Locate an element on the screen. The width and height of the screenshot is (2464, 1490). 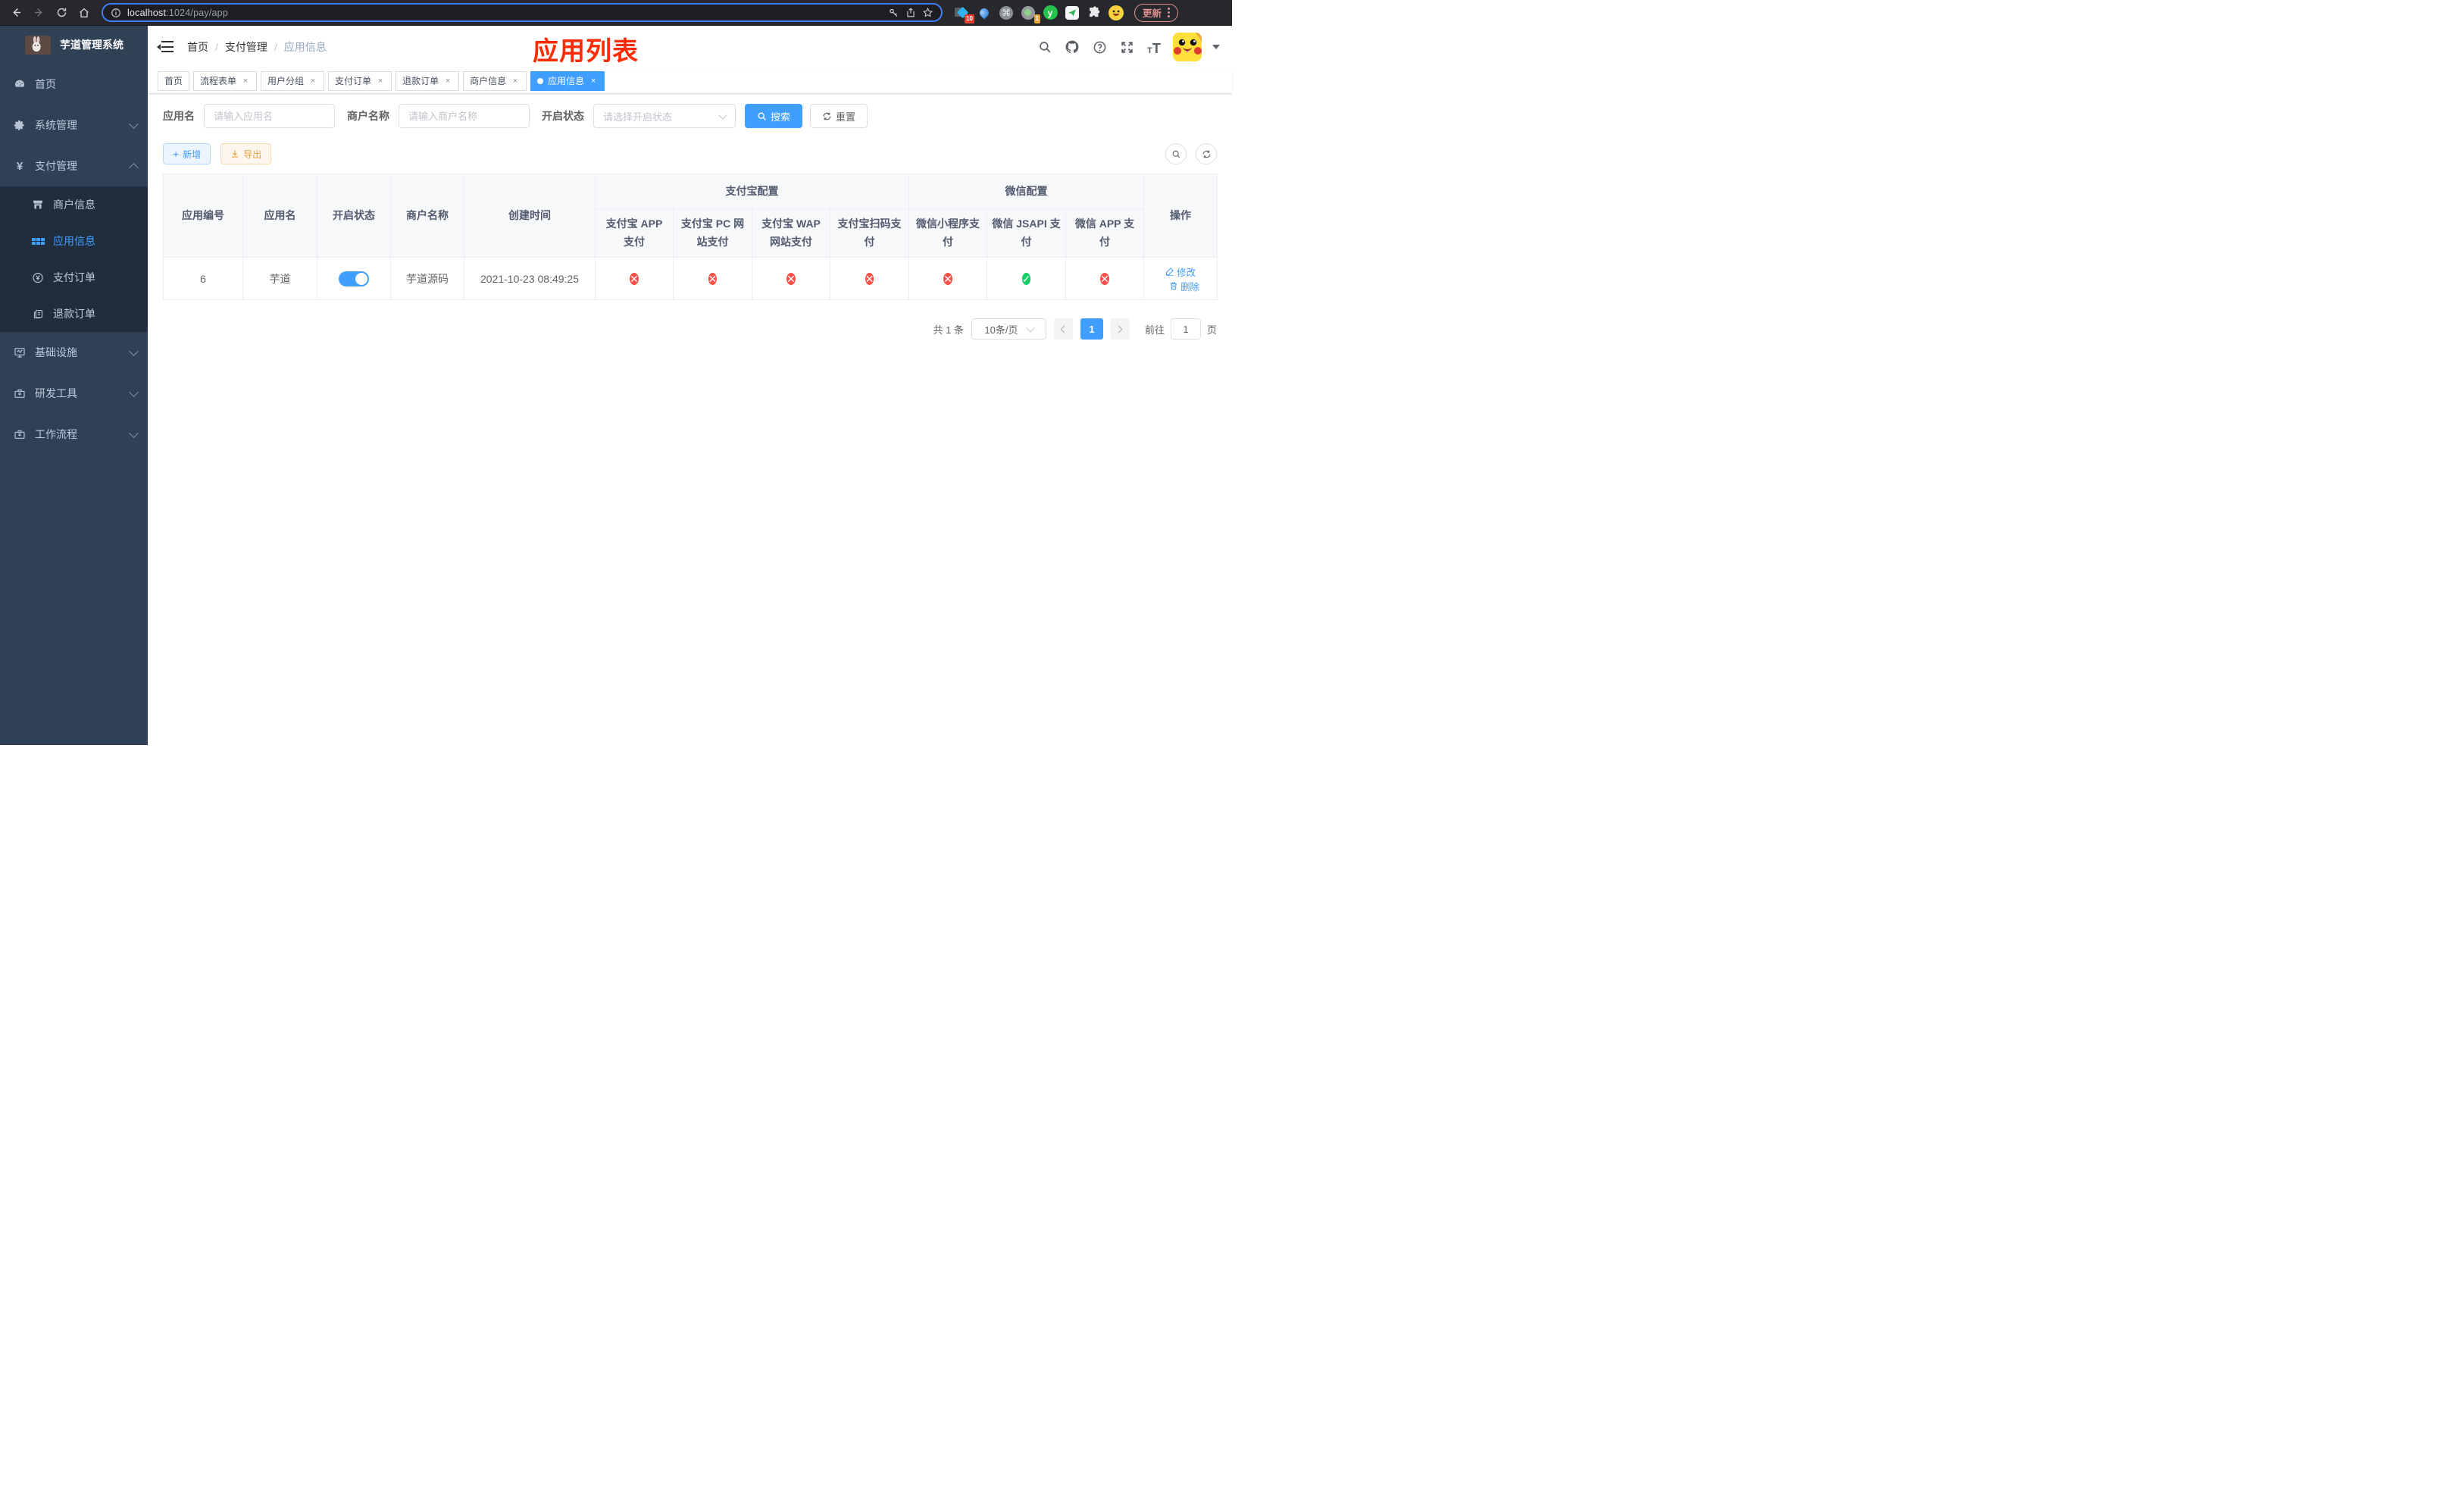
sidebar-item-refund-order: 退款订单 is located at coordinates (74, 314).